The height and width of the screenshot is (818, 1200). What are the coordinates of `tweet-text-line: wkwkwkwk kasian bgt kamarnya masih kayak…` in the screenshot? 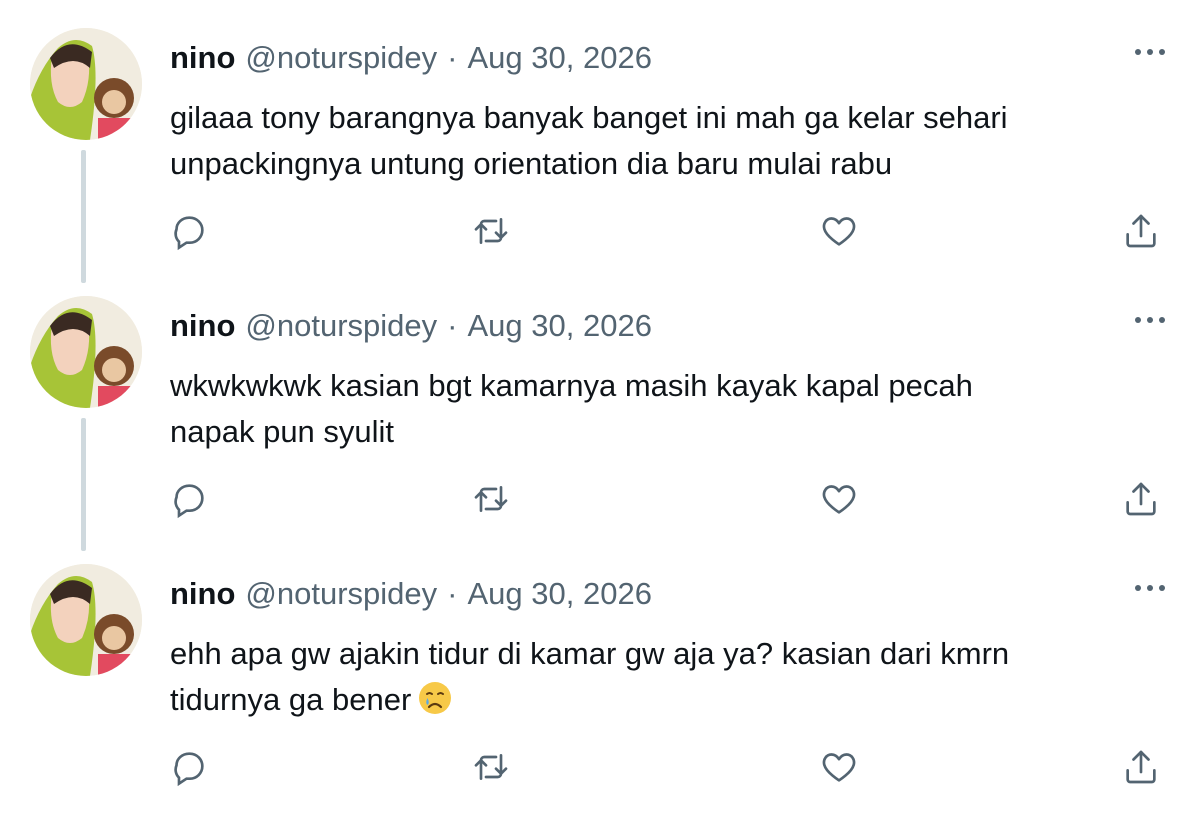 It's located at (571, 385).